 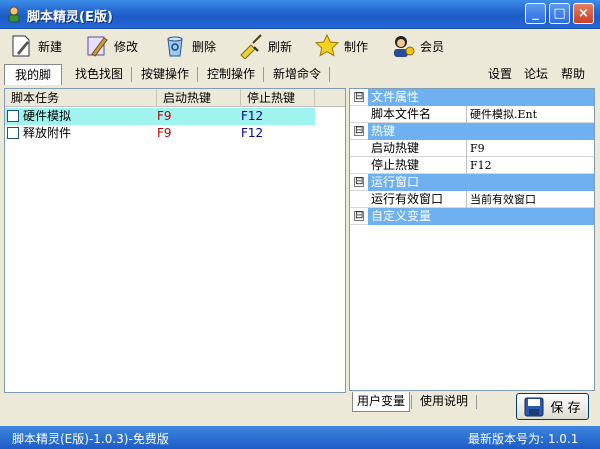 I want to click on property-value: 当前有效窗口, so click(x=503, y=199).